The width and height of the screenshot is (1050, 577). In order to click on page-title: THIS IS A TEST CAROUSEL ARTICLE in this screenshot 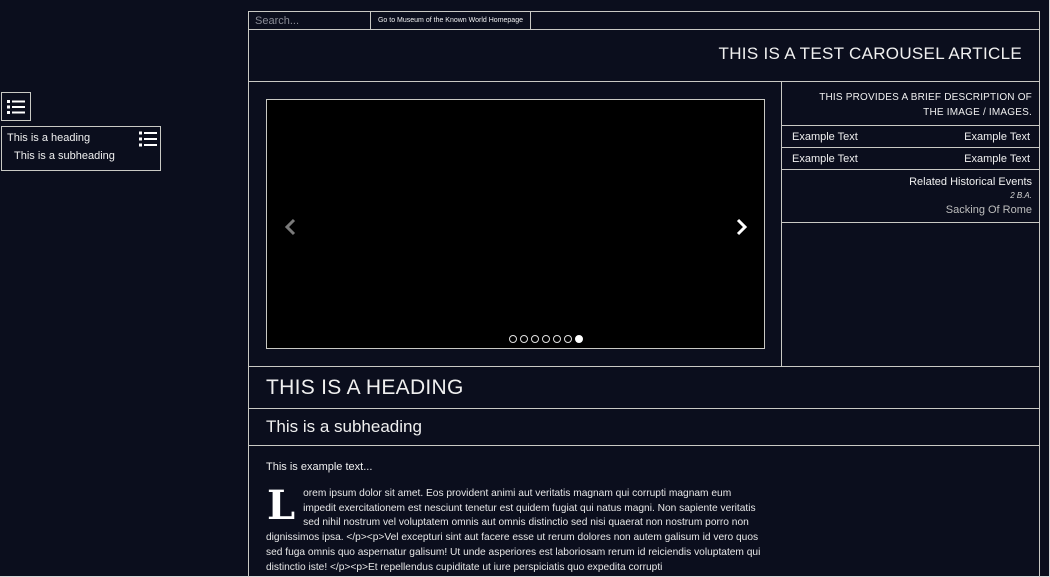, I will do `click(870, 53)`.